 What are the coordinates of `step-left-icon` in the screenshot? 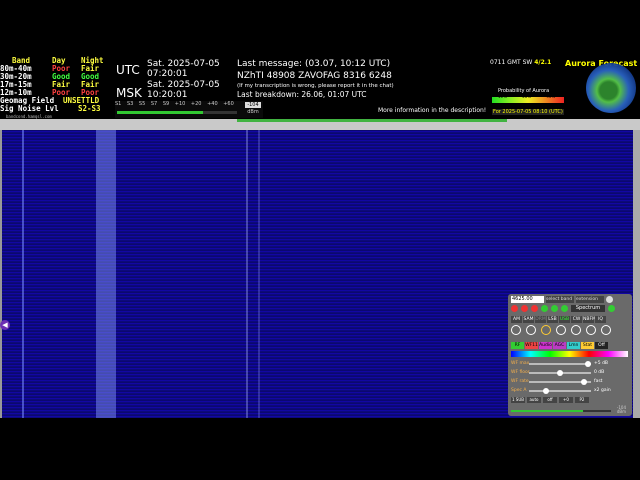 It's located at (591, 330).